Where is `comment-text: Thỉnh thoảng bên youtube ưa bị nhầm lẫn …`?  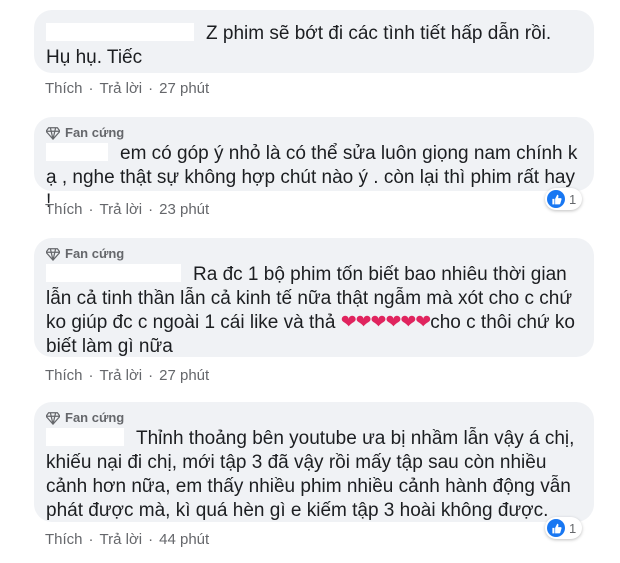
comment-text: Thỉnh thoảng bên youtube ưa bị nhầm lẫn … is located at coordinates (310, 474).